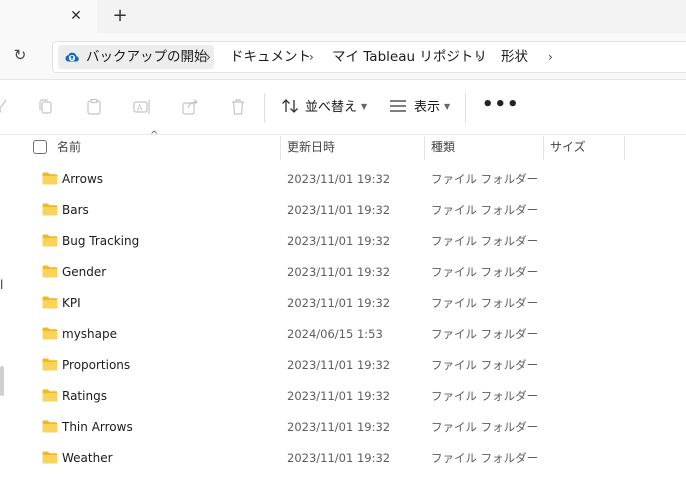 The height and width of the screenshot is (484, 686). Describe the element at coordinates (331, 107) in the screenshot. I see `sort-label: 並べ替え` at that location.